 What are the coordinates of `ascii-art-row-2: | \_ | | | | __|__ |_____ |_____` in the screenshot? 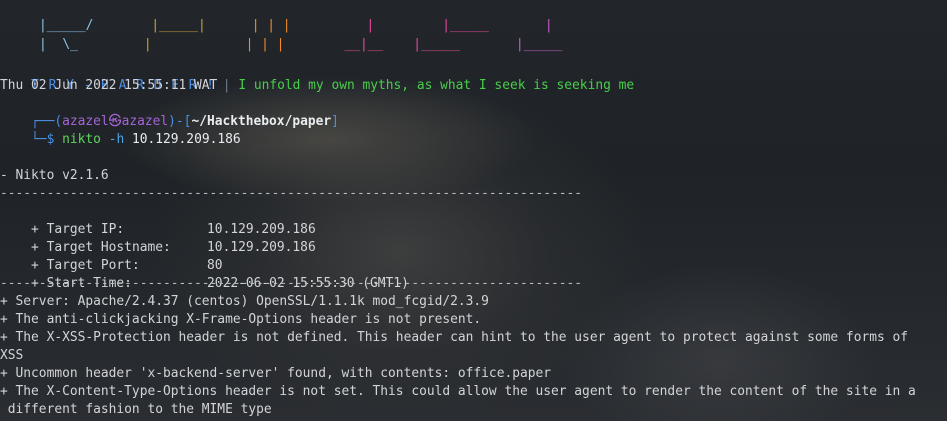 It's located at (285, 38).